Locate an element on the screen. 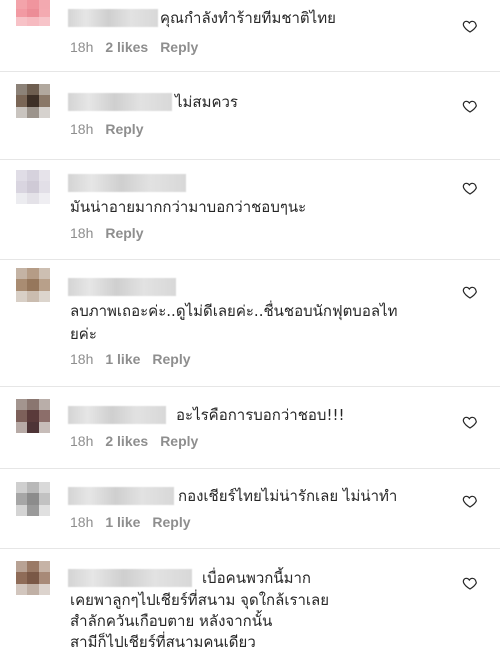  comment-text: ไม่สมควร is located at coordinates (206, 102).